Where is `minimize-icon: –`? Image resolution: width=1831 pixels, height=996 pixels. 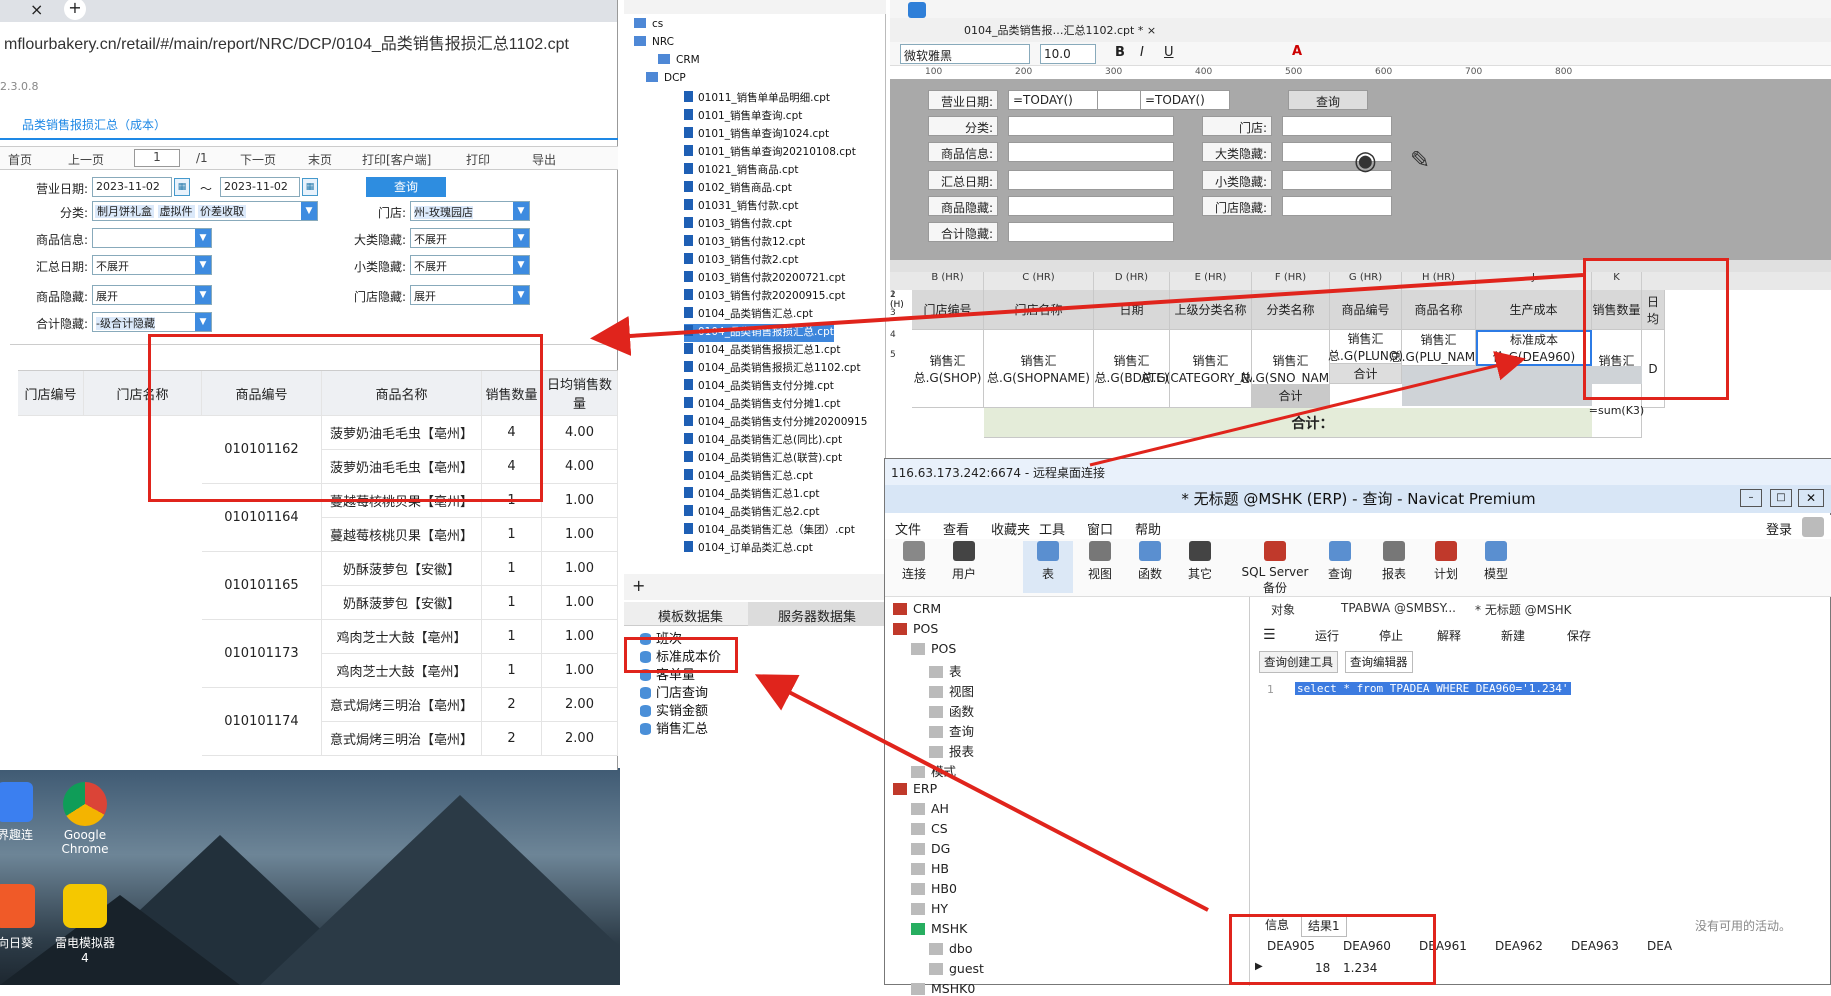
minimize-icon: – is located at coordinates (1751, 498).